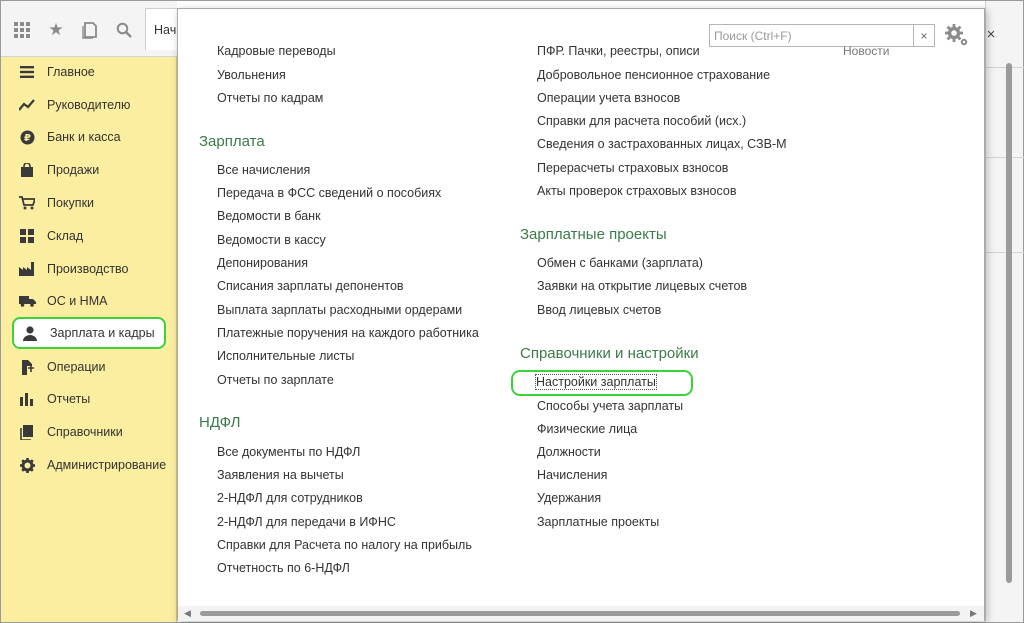  I want to click on link-ndfl-item: Все документы по НДФЛ, so click(288, 452).